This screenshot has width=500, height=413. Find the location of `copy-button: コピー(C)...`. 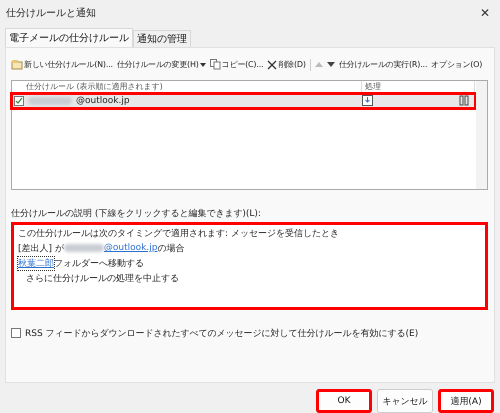

copy-button: コピー(C)... is located at coordinates (237, 64).